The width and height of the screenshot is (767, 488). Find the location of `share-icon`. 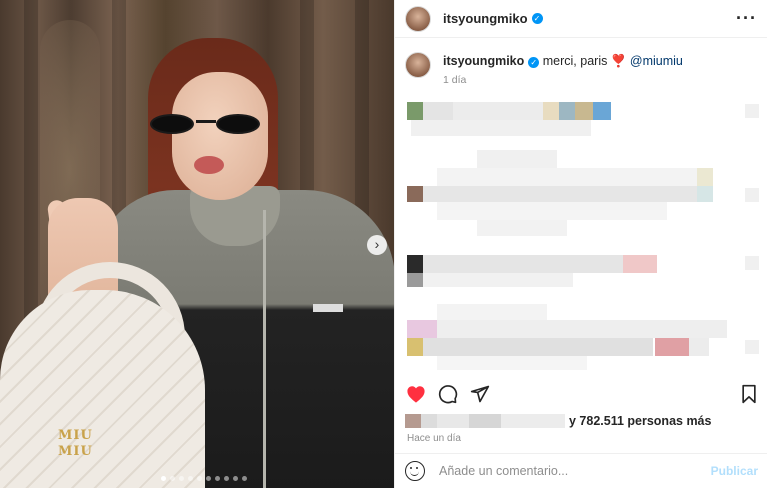

share-icon is located at coordinates (480, 394).